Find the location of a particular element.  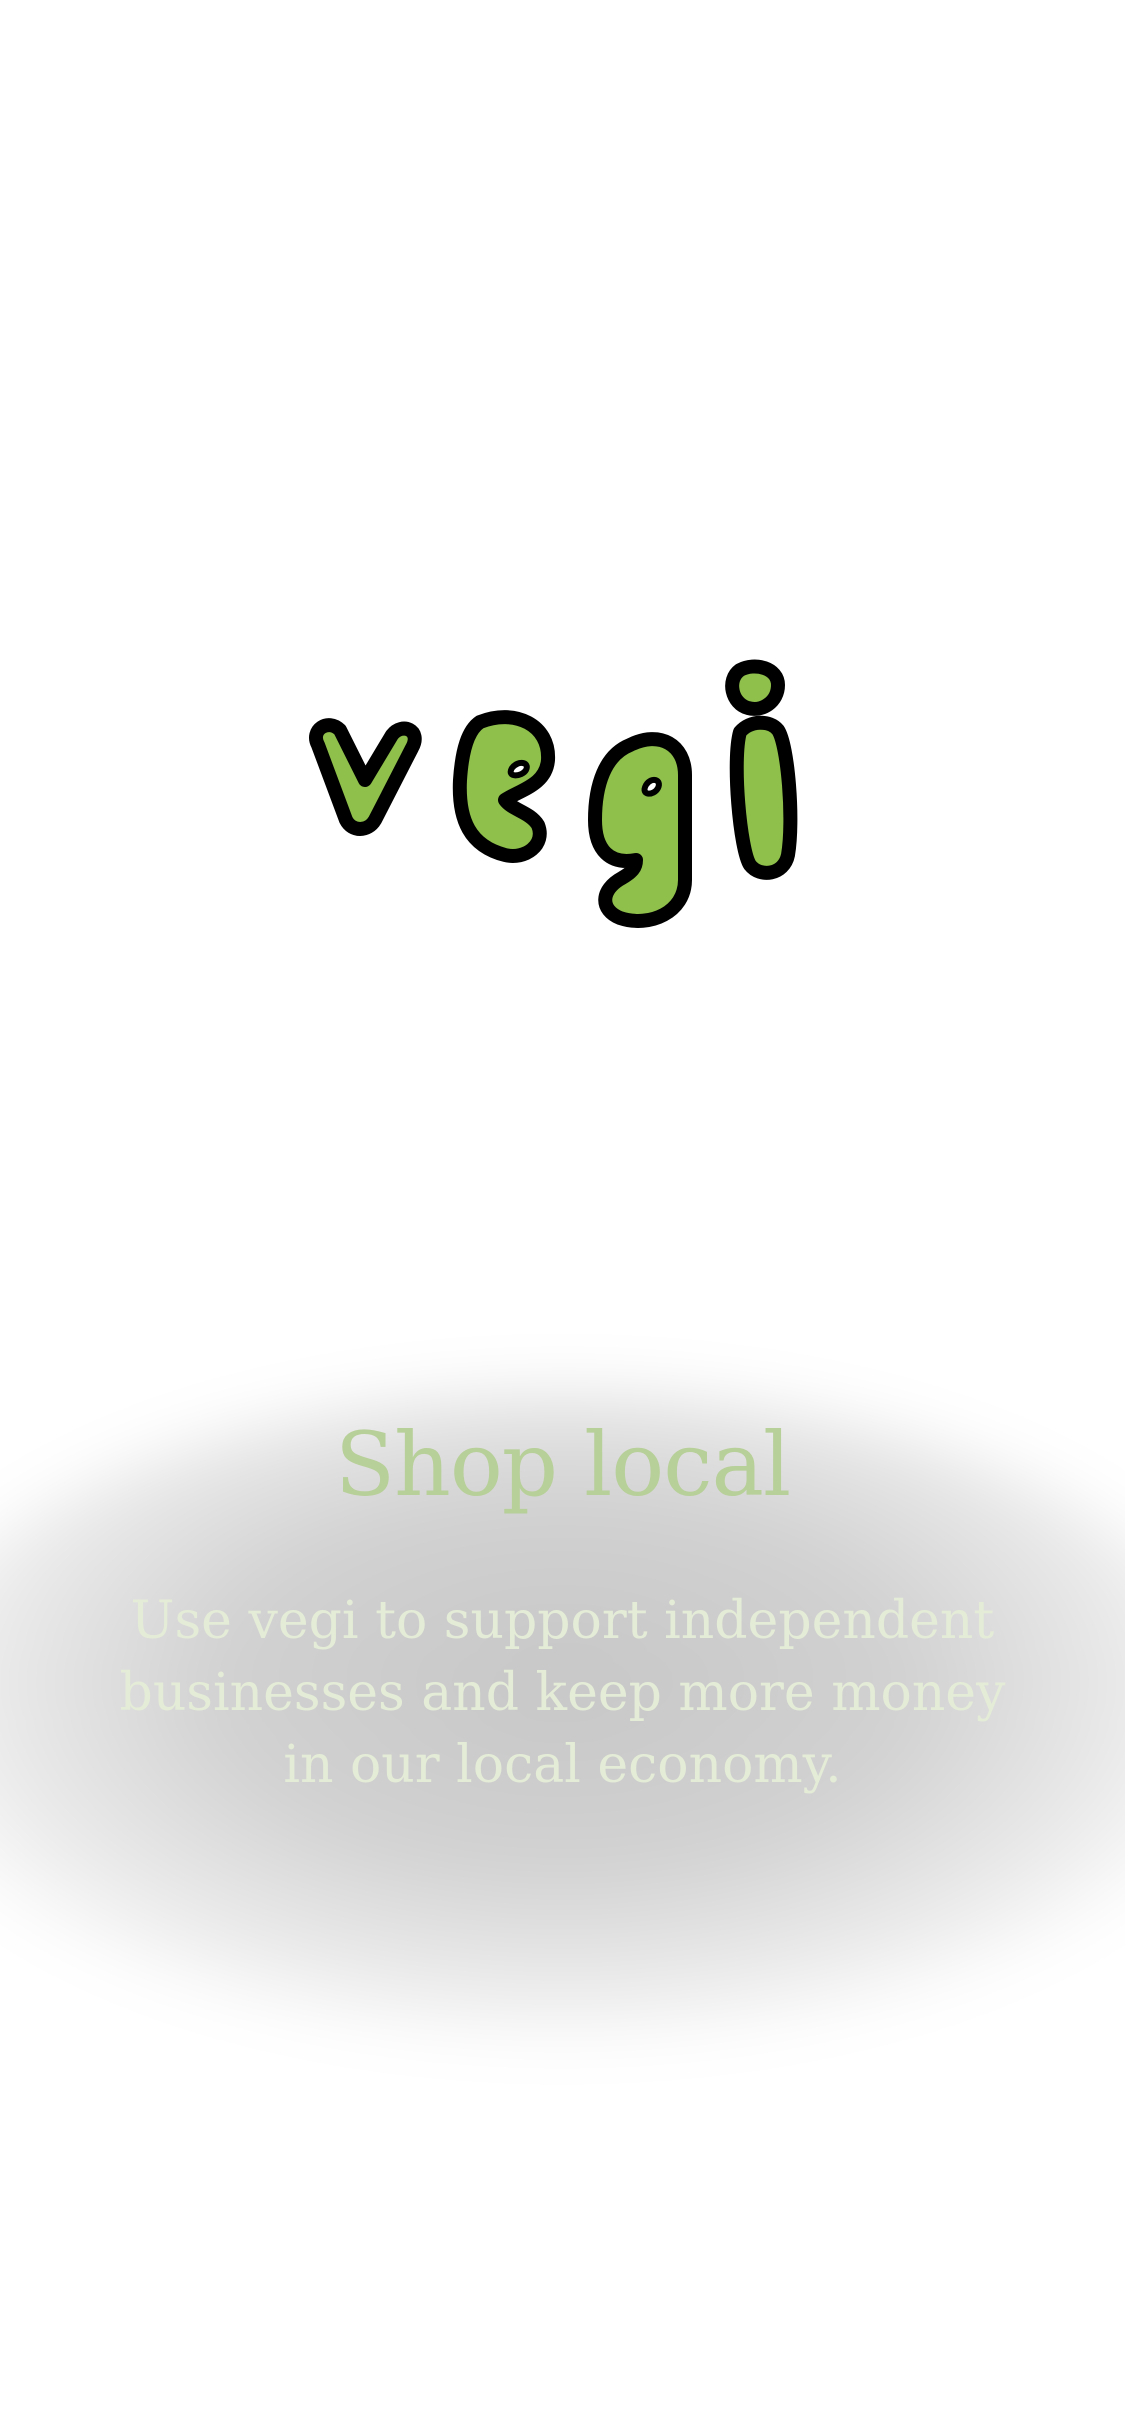

logo-letter-g is located at coordinates (640, 830).